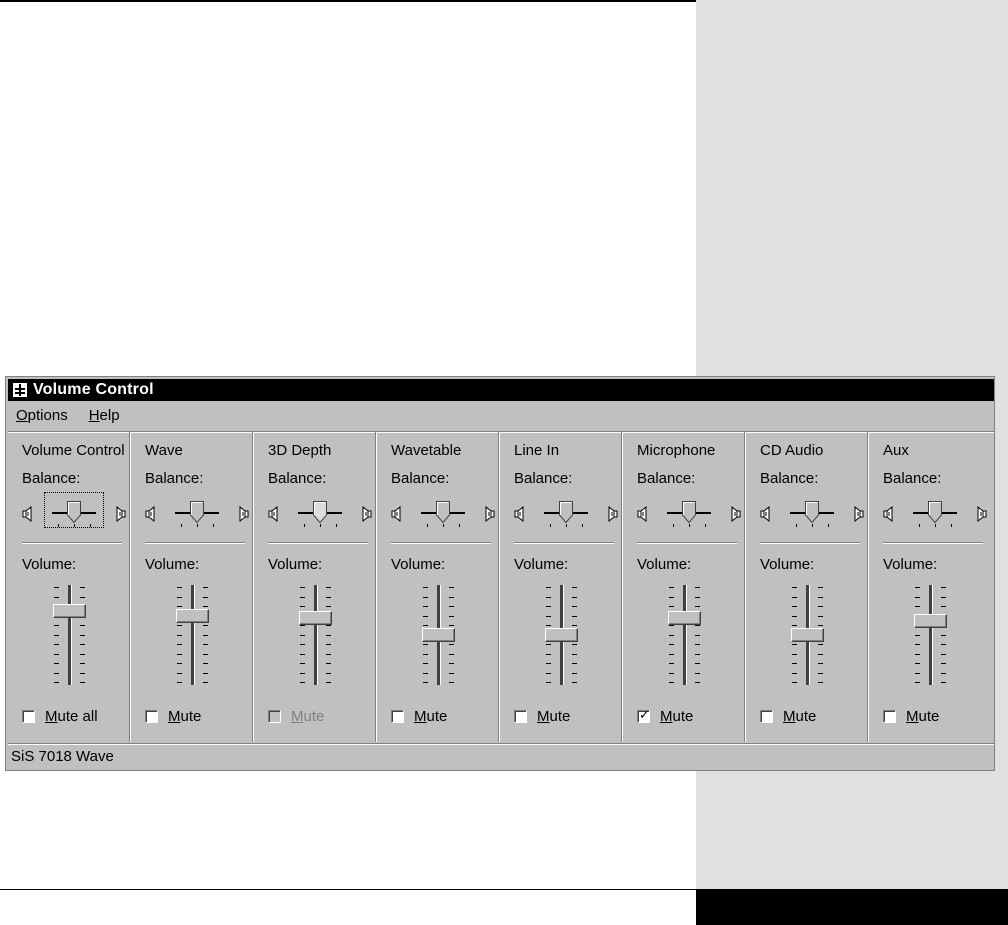 This screenshot has height=925, width=1008. I want to click on channel-name: Volume Control, so click(73, 450).